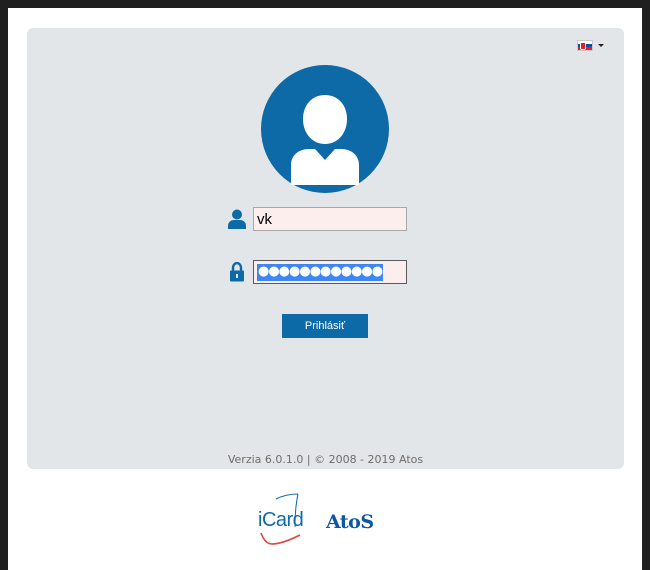 The width and height of the screenshot is (650, 570). What do you see at coordinates (325, 129) in the screenshot?
I see `user-avatar-icon` at bounding box center [325, 129].